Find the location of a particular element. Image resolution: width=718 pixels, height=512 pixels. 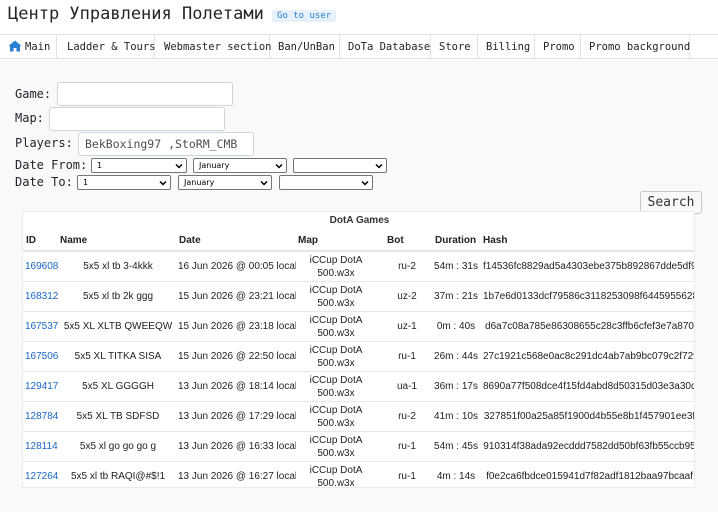

cell-name: 5x5 xl tb 3-4kkk is located at coordinates (118, 266).